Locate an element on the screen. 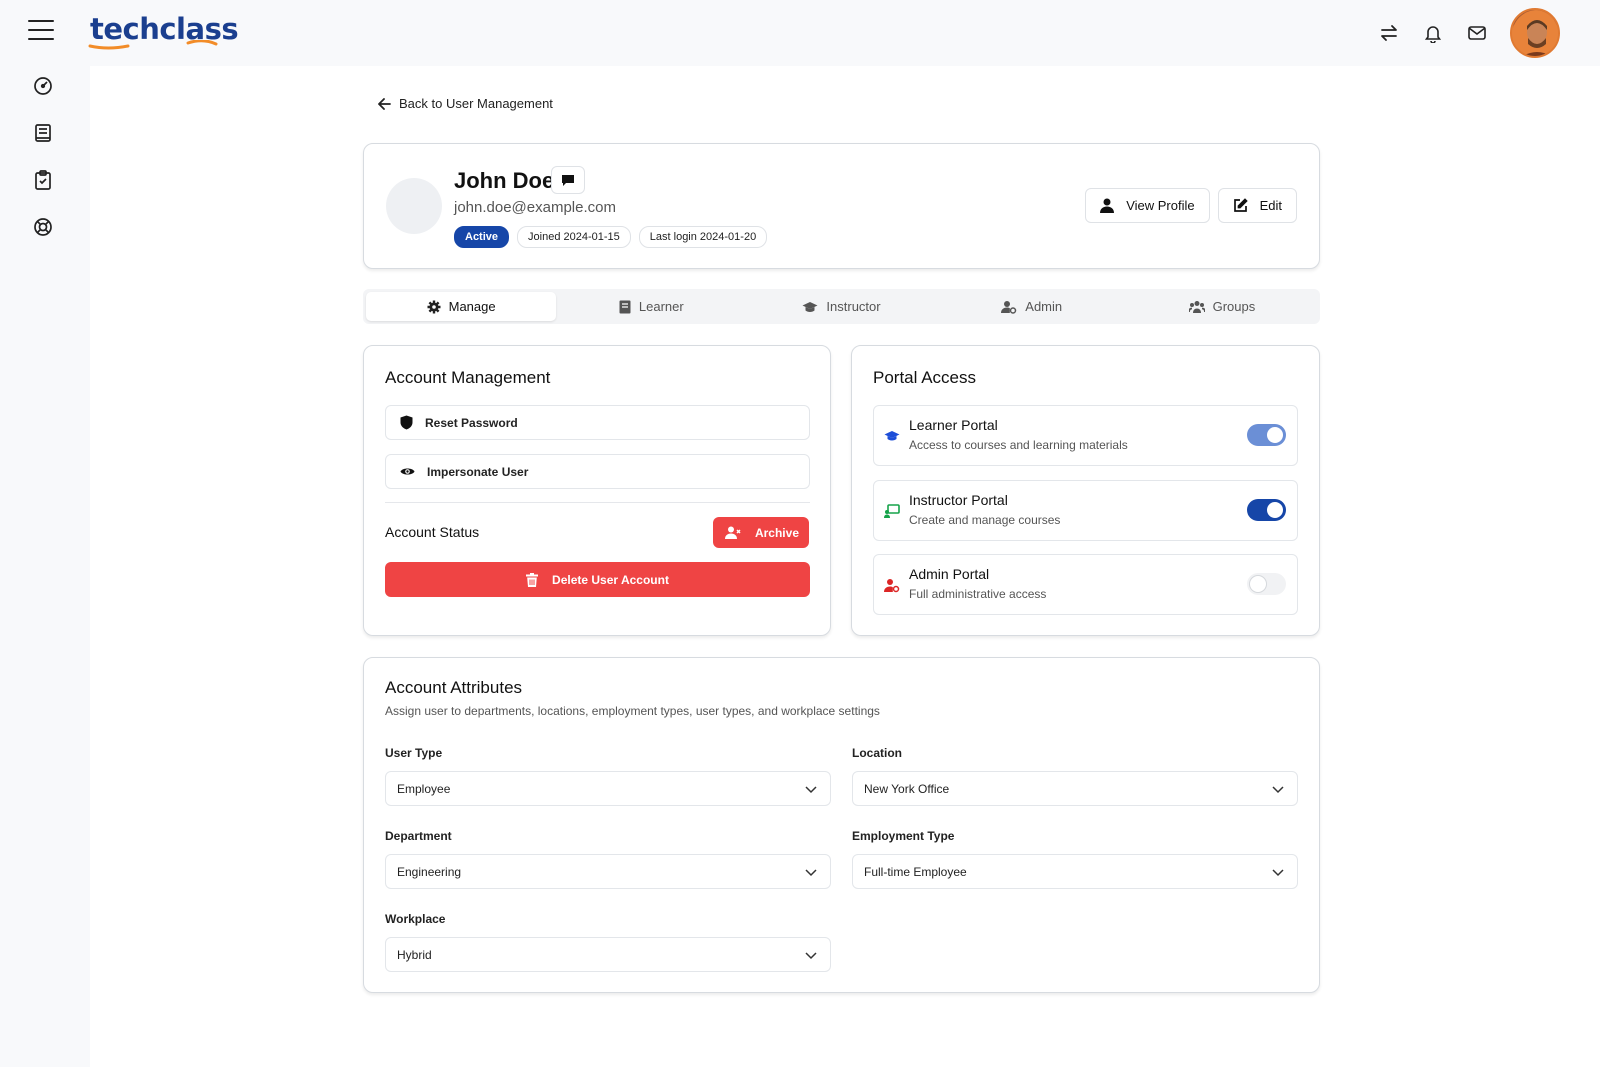  eye-icon is located at coordinates (407, 471).